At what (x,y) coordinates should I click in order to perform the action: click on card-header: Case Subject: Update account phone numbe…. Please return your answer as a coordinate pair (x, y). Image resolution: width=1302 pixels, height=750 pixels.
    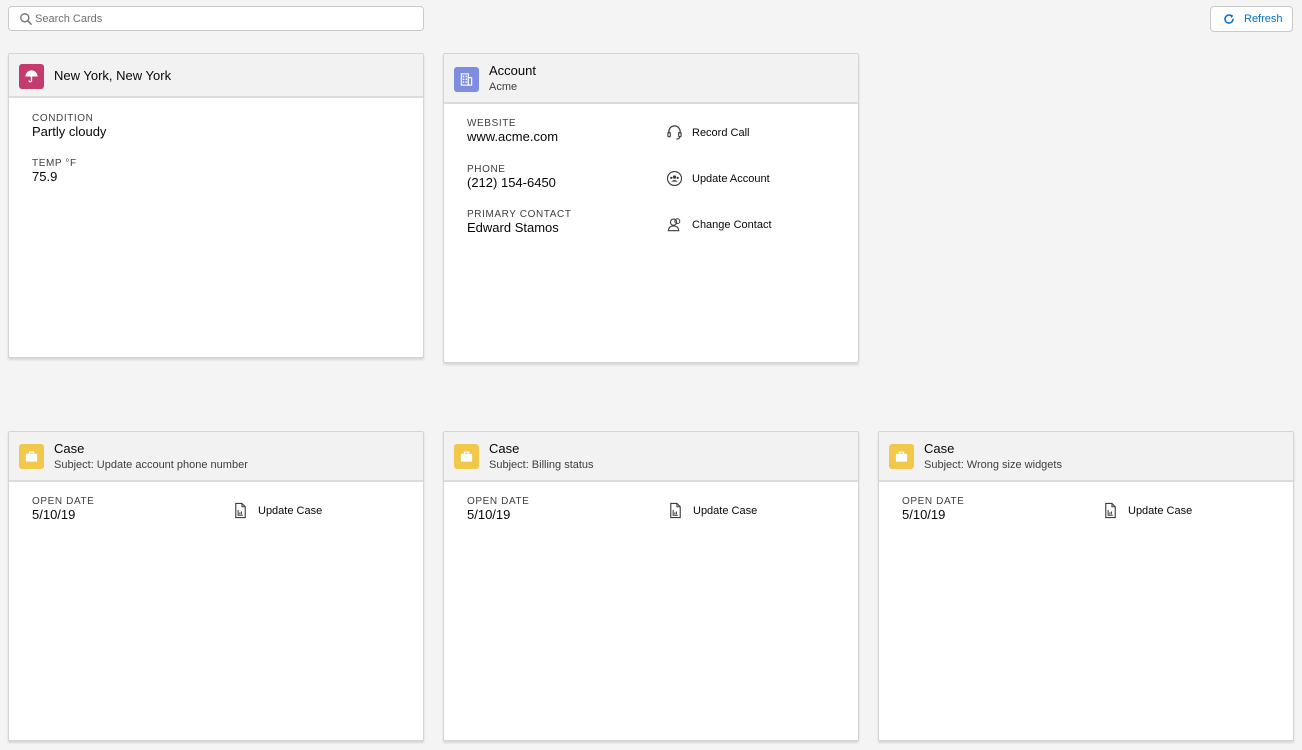
    Looking at the image, I should click on (216, 457).